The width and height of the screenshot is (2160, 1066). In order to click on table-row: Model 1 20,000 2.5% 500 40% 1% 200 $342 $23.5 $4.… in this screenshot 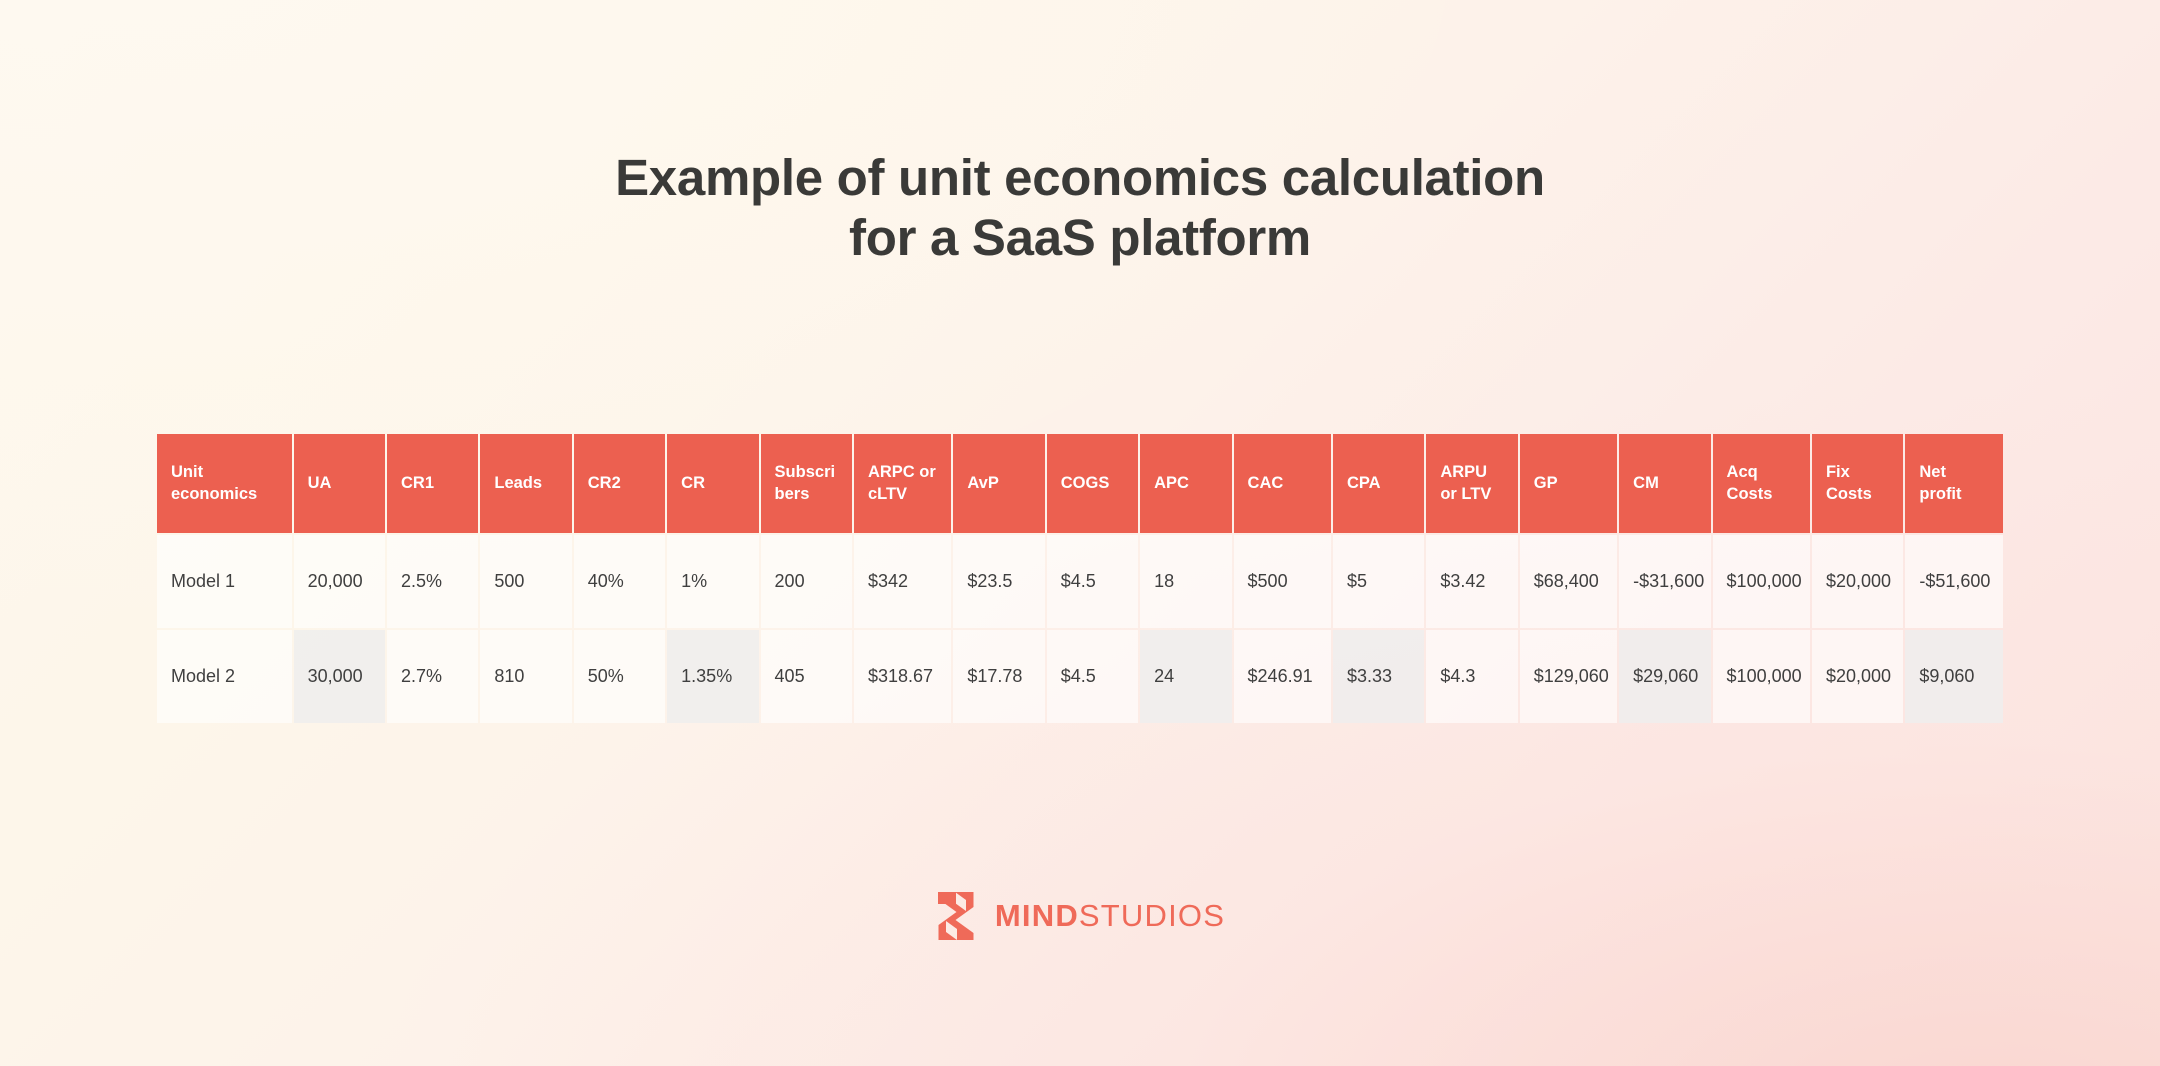, I will do `click(1080, 581)`.